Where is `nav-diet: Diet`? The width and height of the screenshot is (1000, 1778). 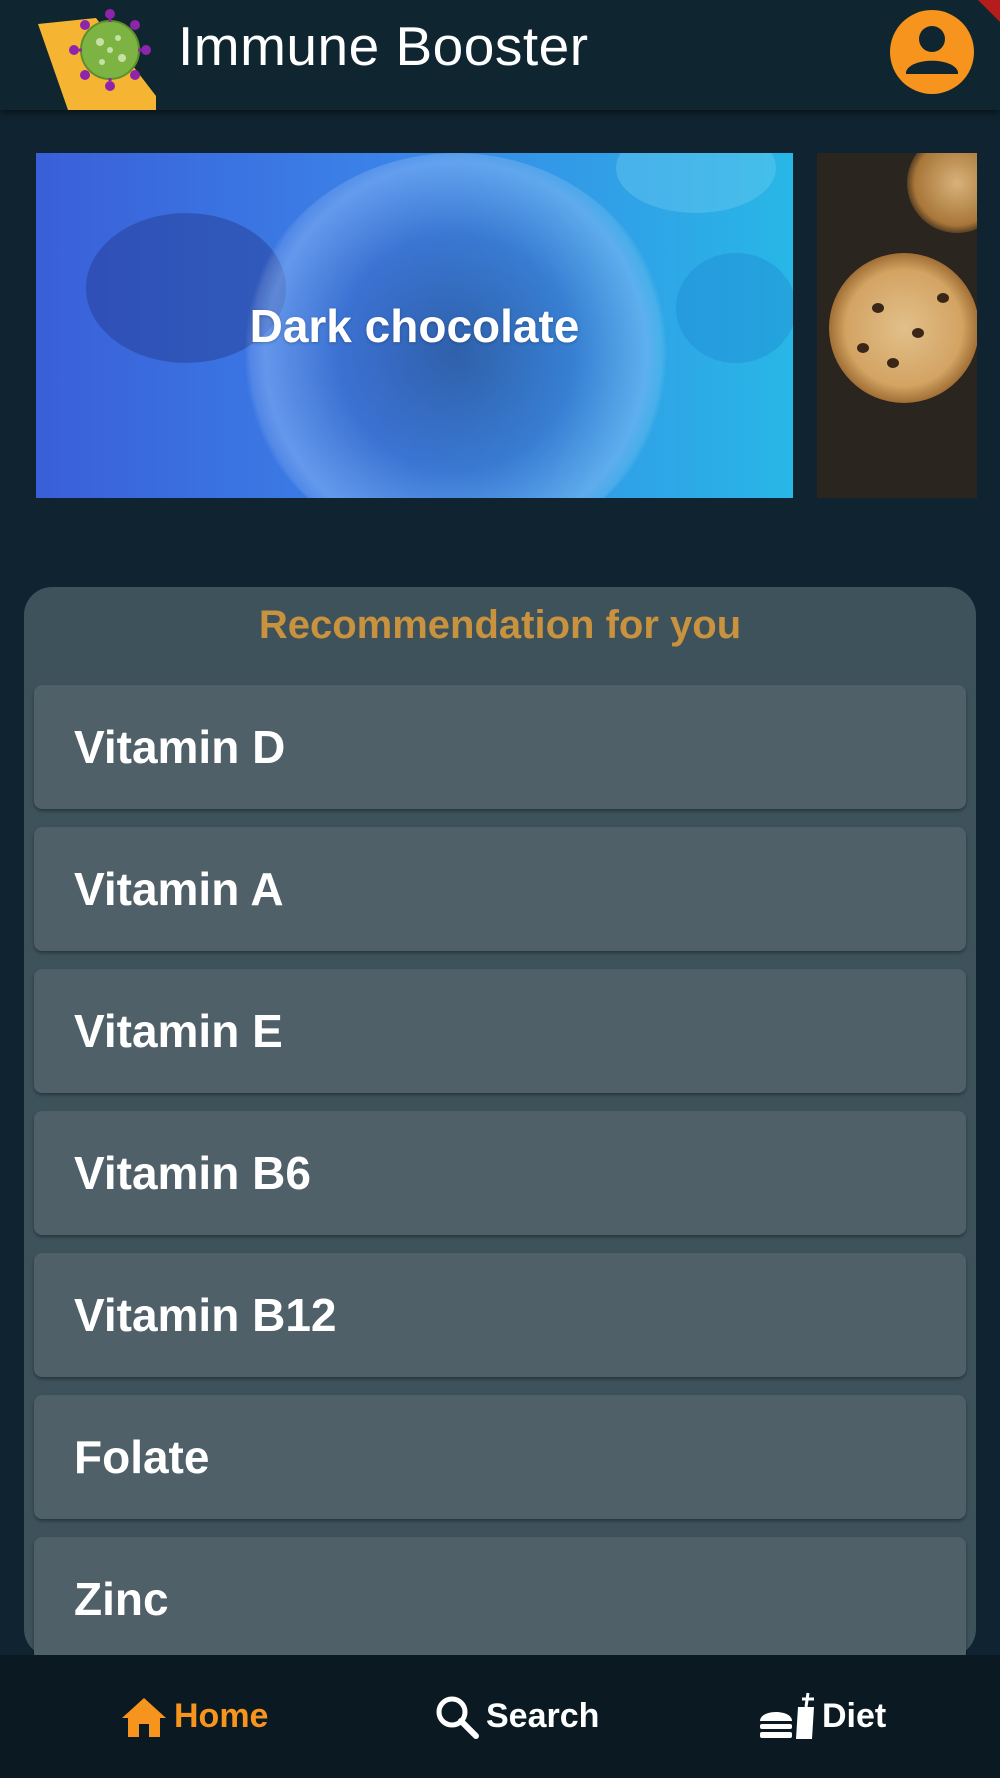
nav-diet: Diet is located at coordinates (822, 1716).